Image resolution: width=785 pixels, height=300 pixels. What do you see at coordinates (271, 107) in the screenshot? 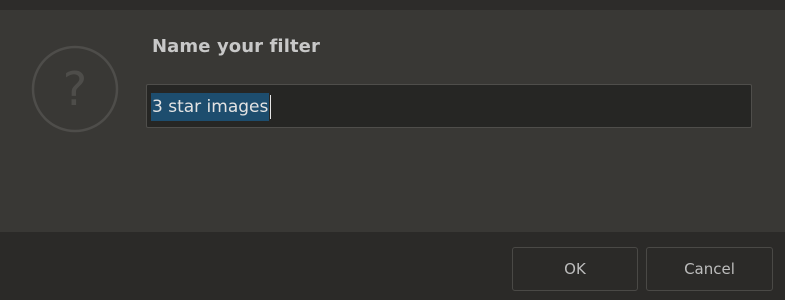
I see `text-caret` at bounding box center [271, 107].